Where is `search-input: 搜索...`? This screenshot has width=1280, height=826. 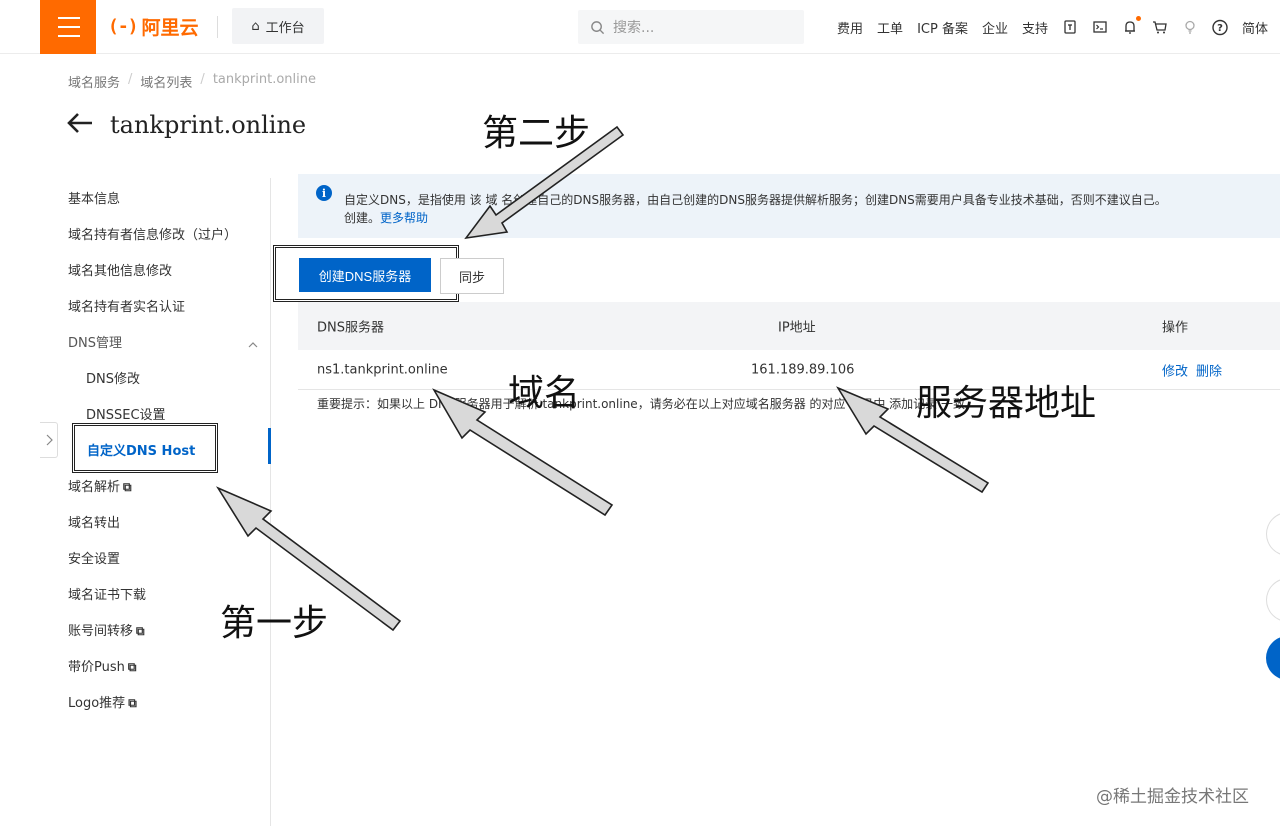 search-input: 搜索... is located at coordinates (691, 27).